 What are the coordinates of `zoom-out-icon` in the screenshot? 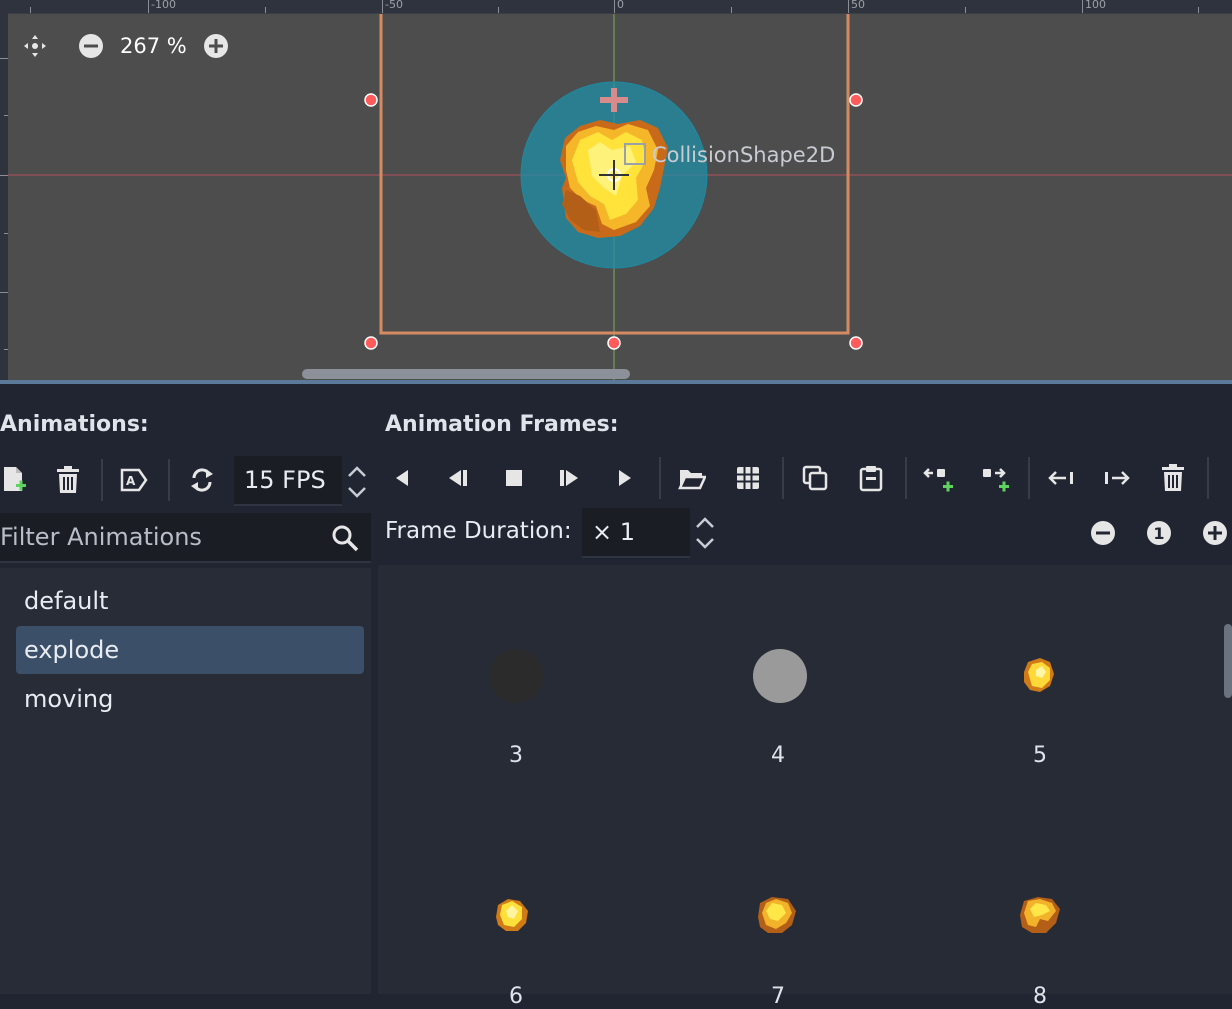 It's located at (1103, 533).